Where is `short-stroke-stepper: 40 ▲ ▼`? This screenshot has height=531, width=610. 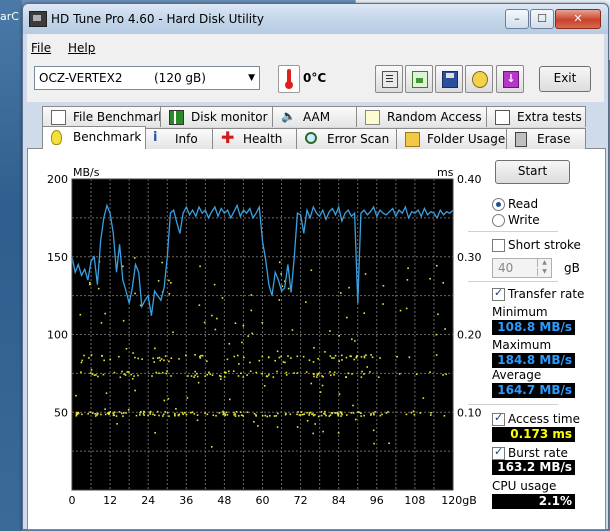 short-stroke-stepper: 40 ▲ ▼ is located at coordinates (522, 268).